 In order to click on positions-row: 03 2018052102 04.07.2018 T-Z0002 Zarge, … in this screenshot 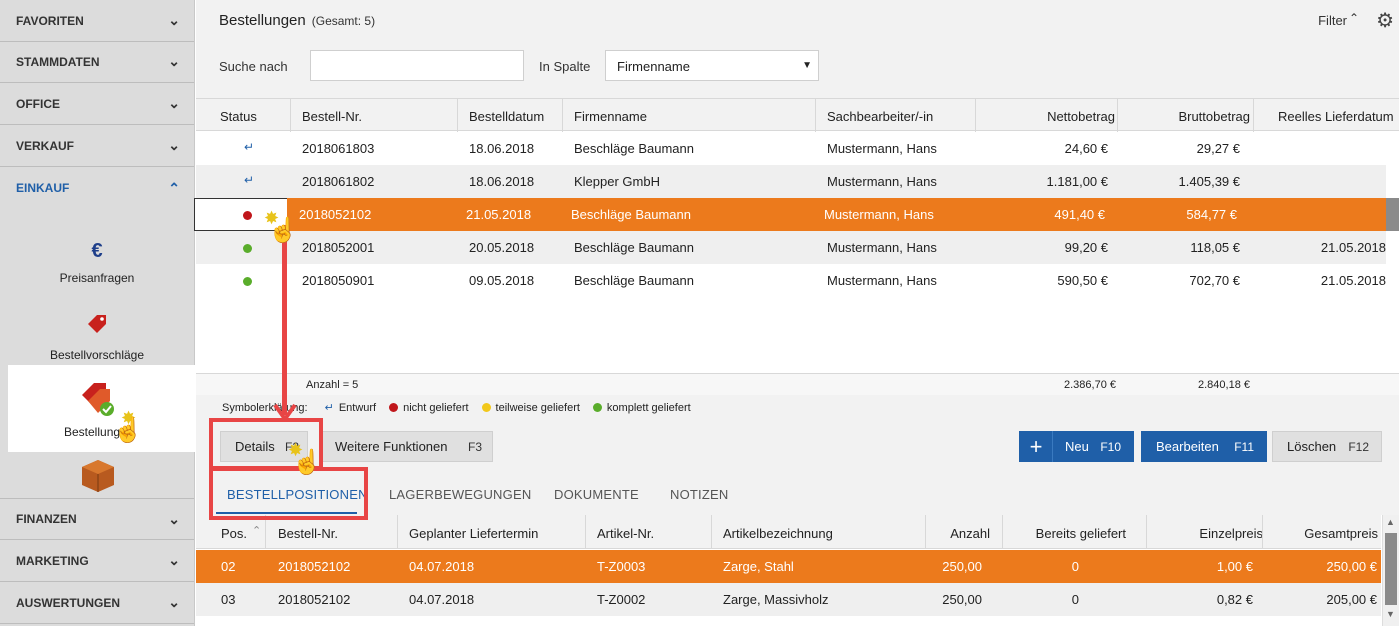, I will do `click(788, 599)`.